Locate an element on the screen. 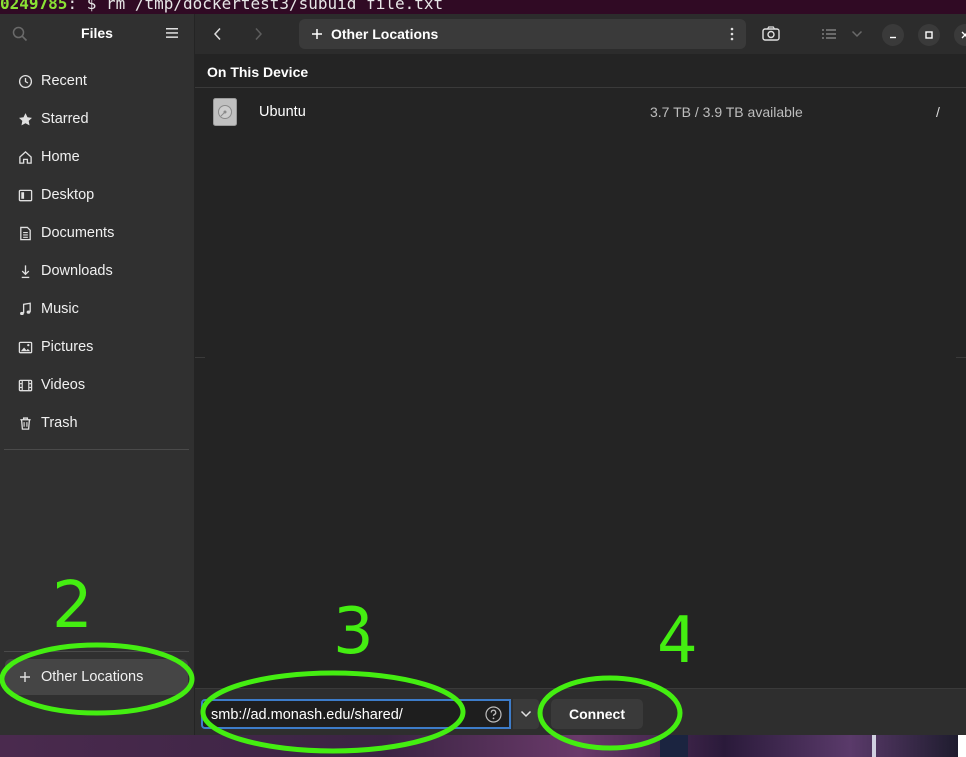 This screenshot has height=757, width=966. sidebar-item-label: Music is located at coordinates (60, 309).